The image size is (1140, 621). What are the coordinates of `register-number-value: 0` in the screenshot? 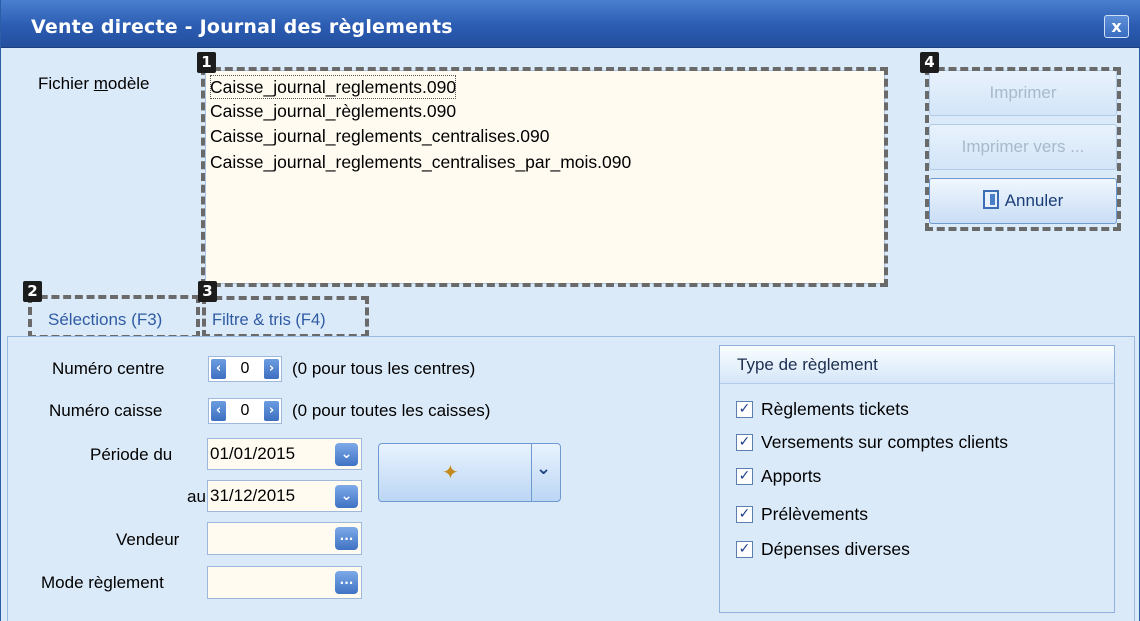 It's located at (245, 411).